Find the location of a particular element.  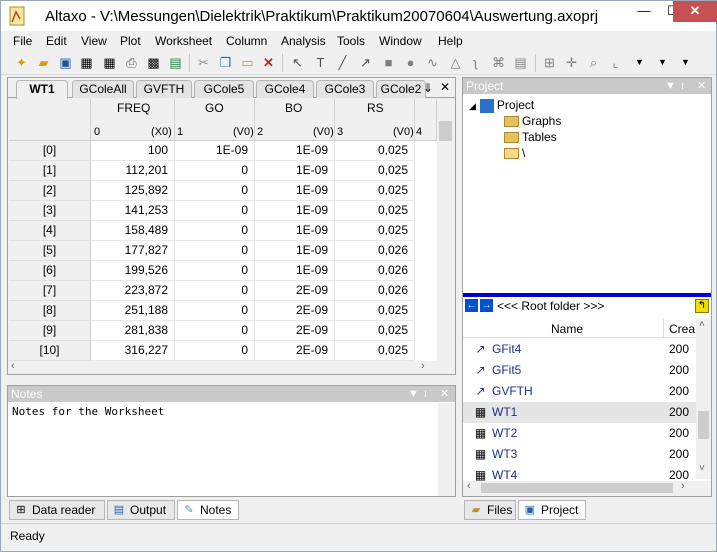

notes-scrollbar is located at coordinates (446, 449).